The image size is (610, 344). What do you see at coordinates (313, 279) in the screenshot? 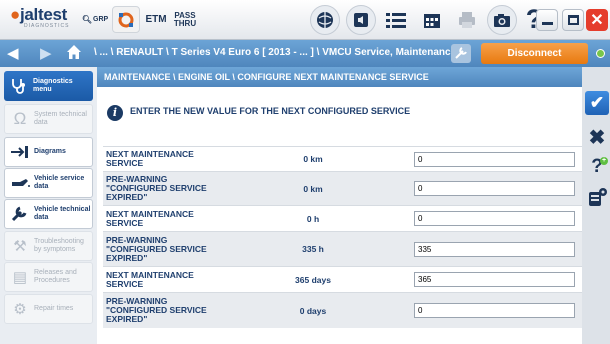
I see `current-value: 365 days` at bounding box center [313, 279].